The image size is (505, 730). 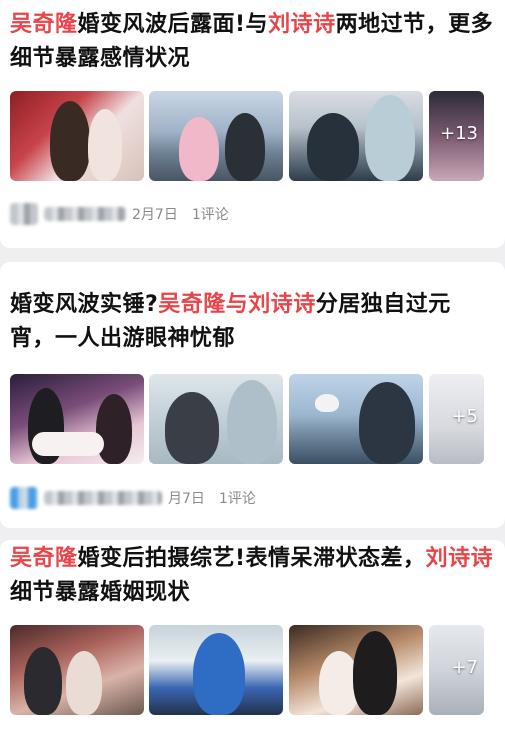 I want to click on more-images-count: +5, so click(x=464, y=416).